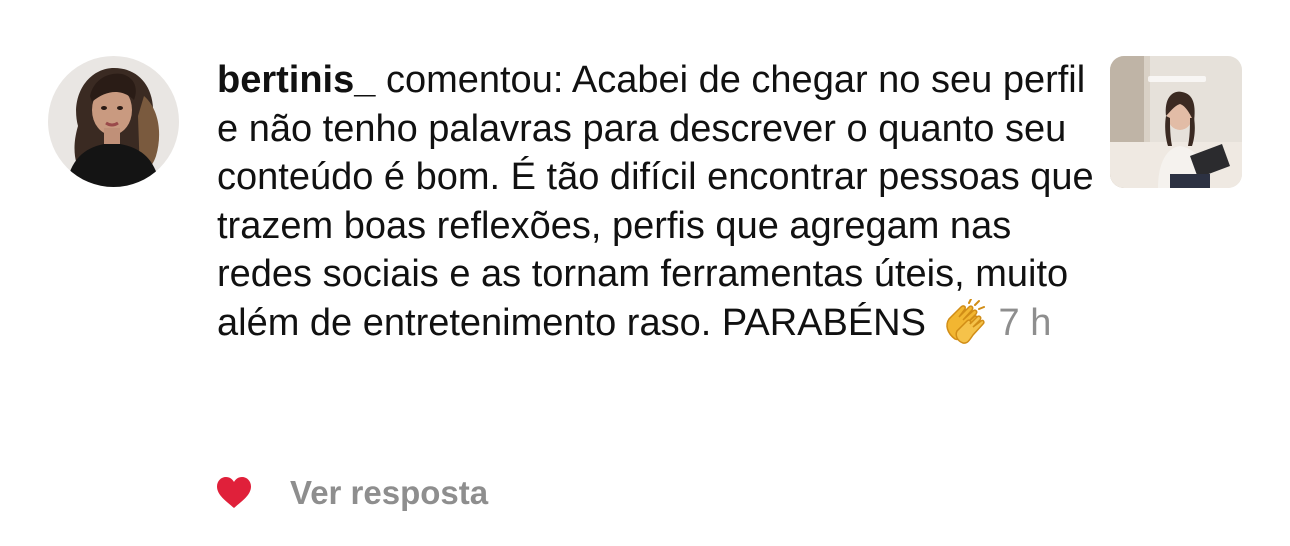  Describe the element at coordinates (1025, 322) in the screenshot. I see `comment-time: 7 h` at that location.